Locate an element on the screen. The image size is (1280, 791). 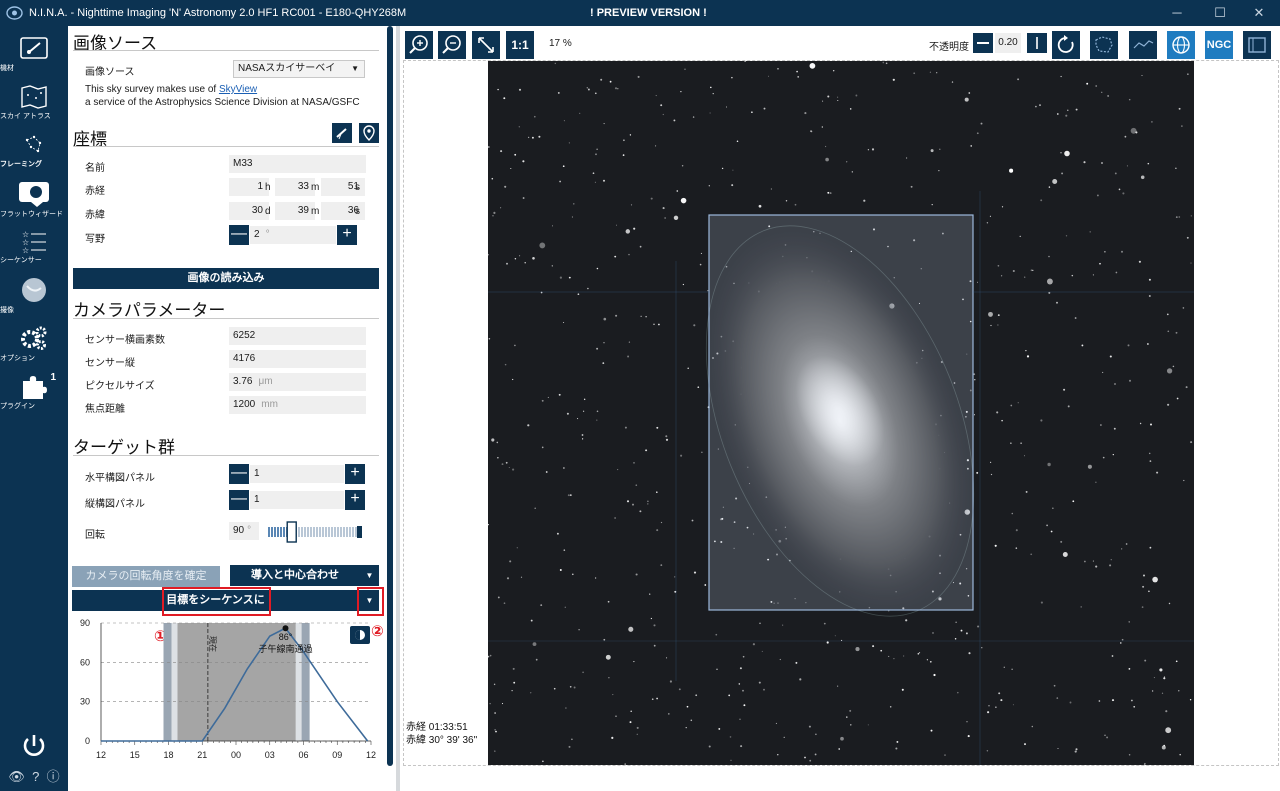
ra-hours-field: 1 is located at coordinates (249, 187).